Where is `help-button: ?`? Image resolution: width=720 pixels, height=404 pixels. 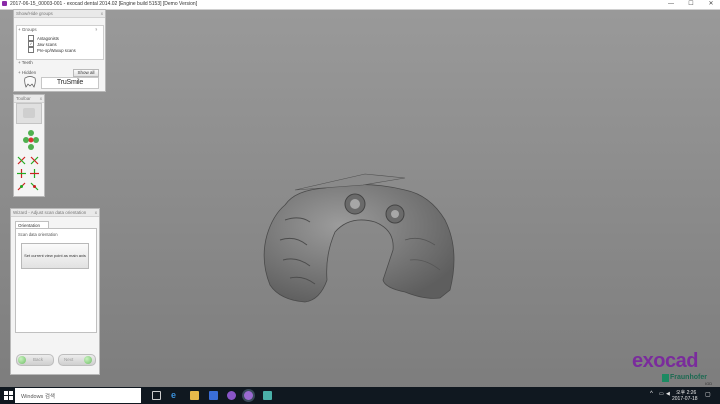 help-button: ? is located at coordinates (96, 29).